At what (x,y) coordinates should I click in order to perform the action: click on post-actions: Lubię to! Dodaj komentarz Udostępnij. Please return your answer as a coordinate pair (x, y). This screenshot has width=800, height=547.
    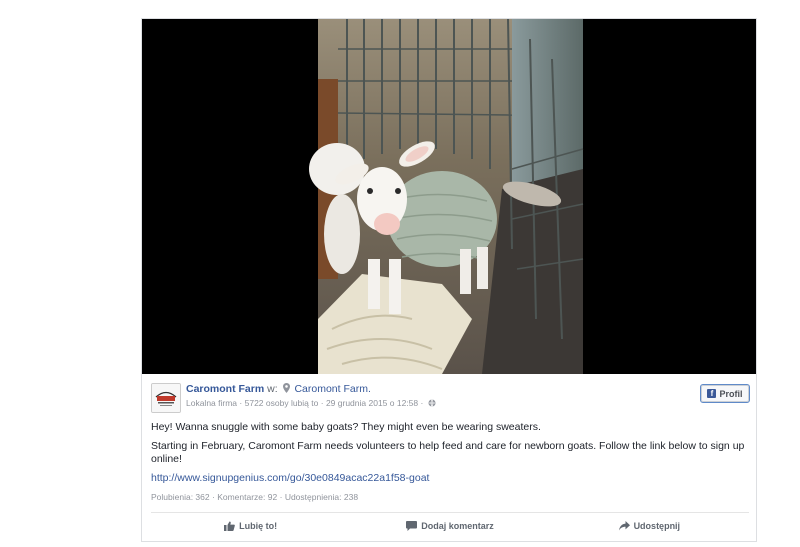
    Looking at the image, I should click on (450, 526).